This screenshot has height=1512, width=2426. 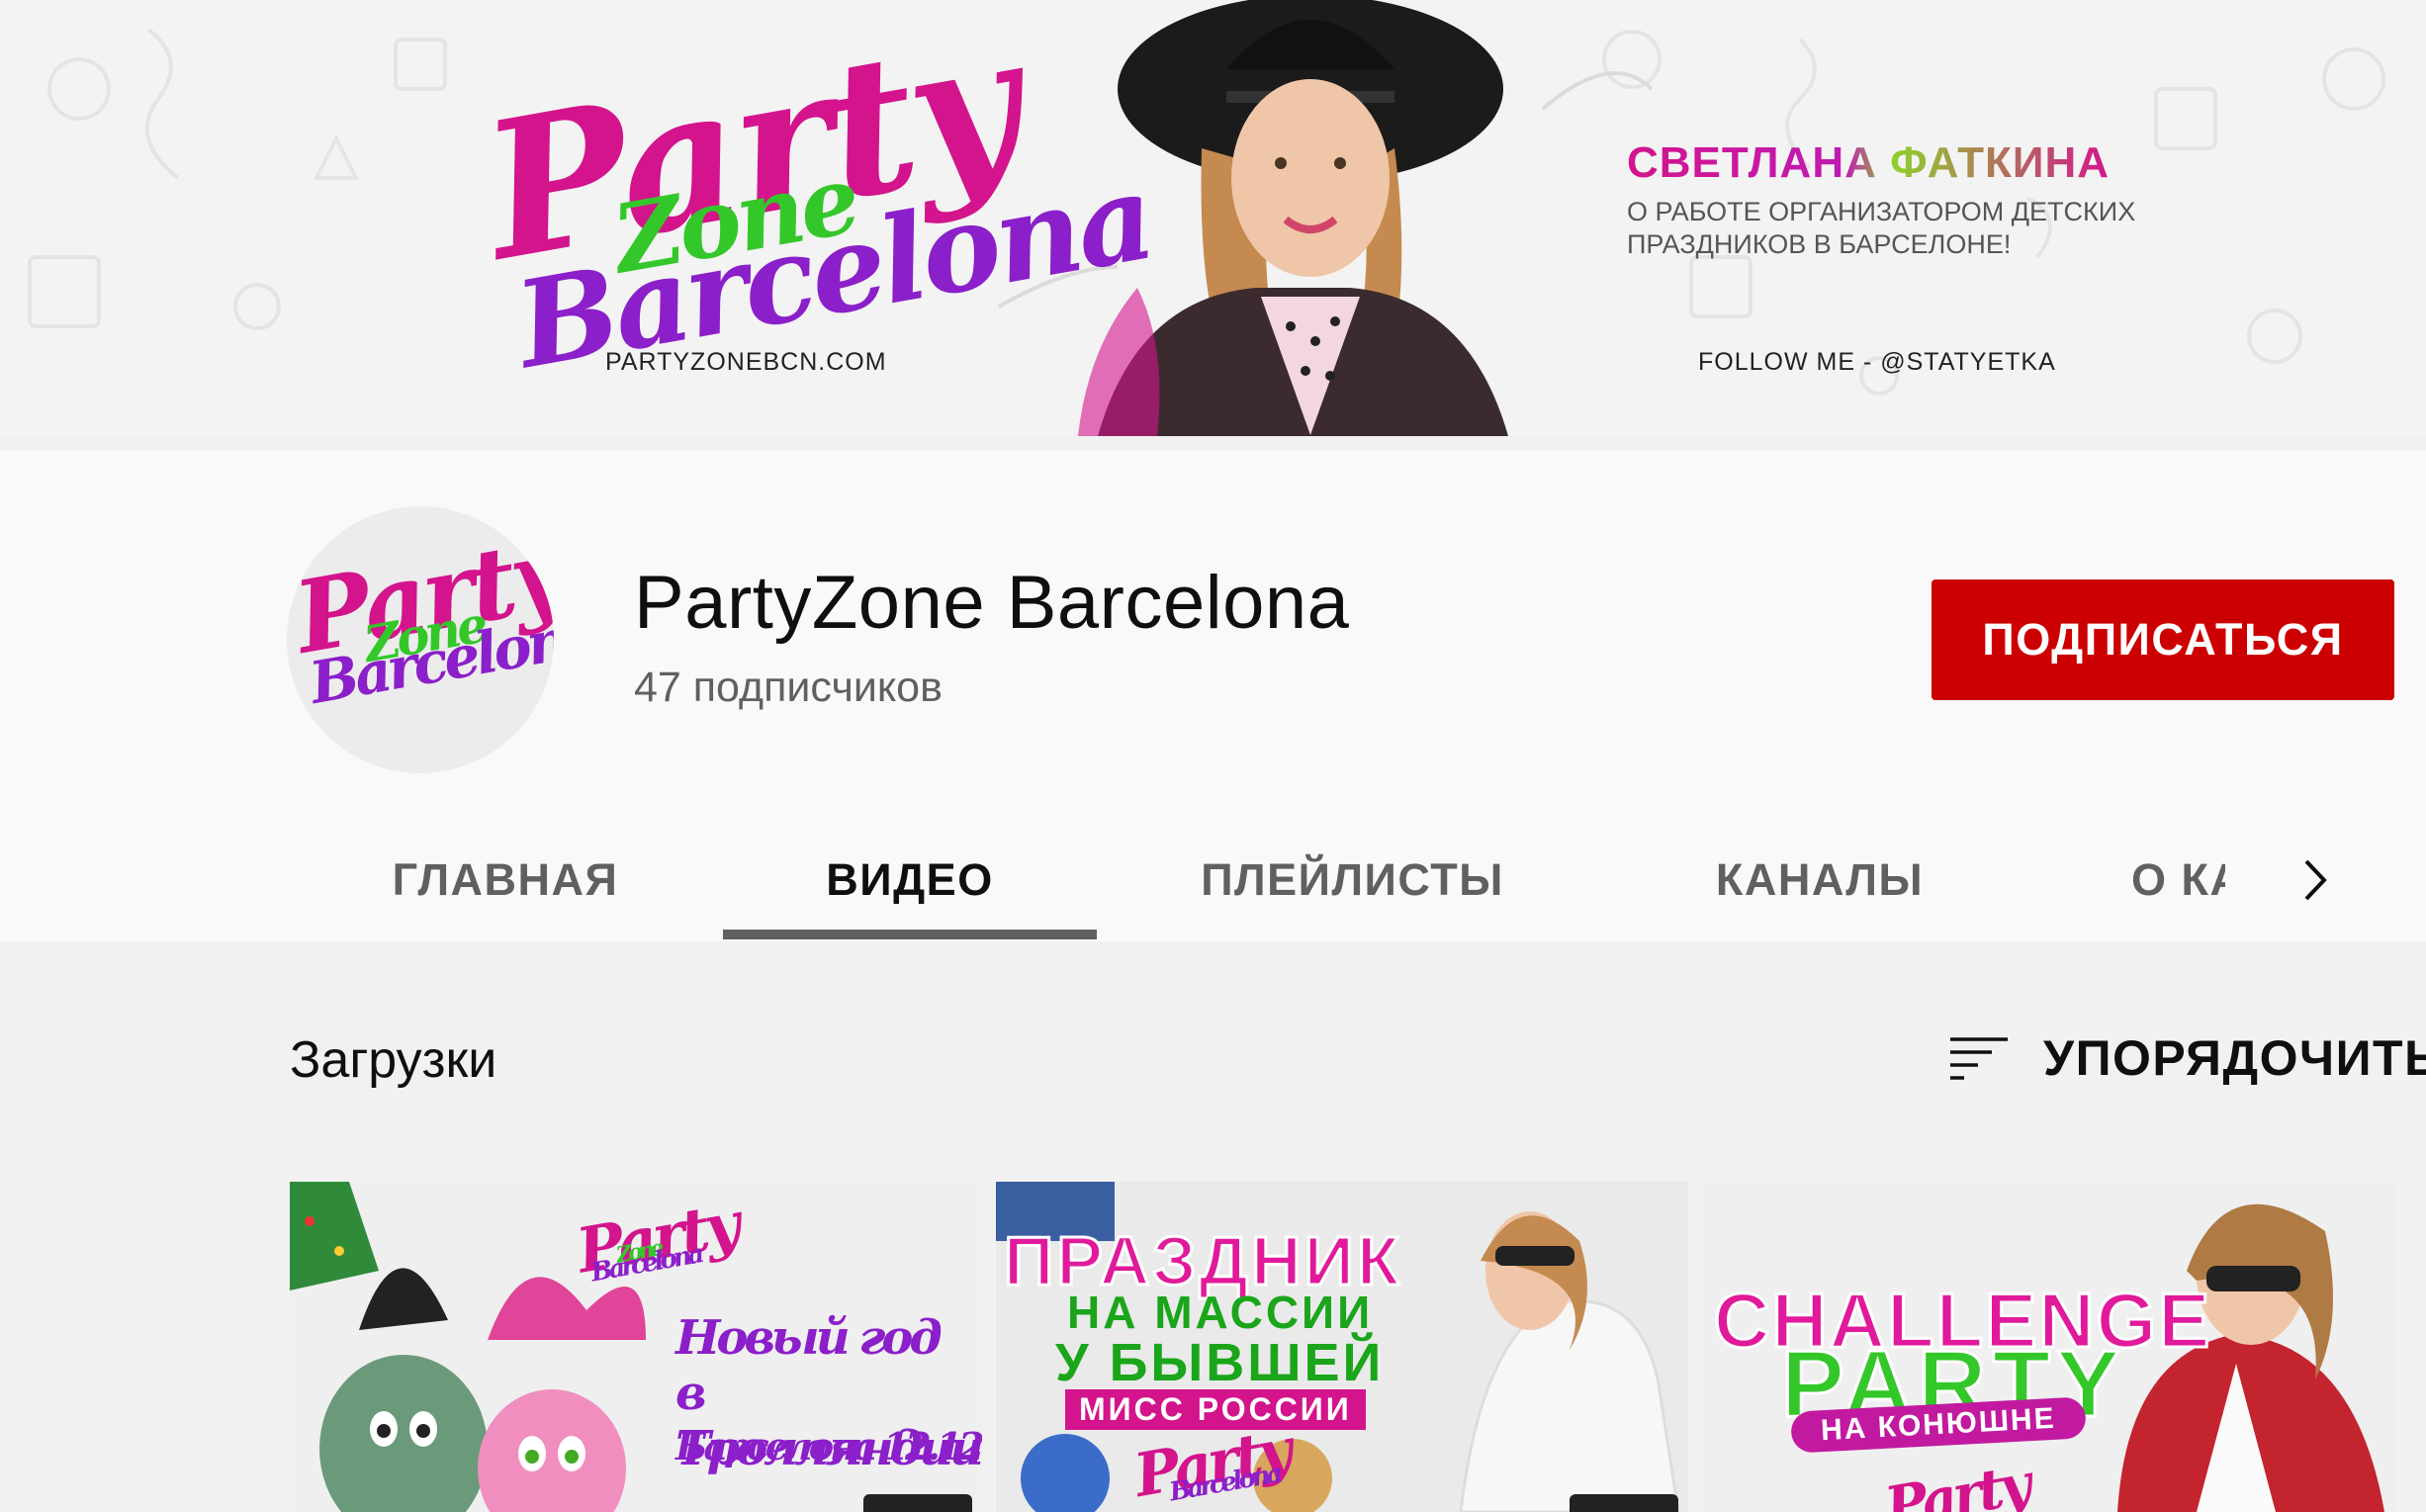 What do you see at coordinates (1819, 880) in the screenshot?
I see `tab-channels: КАНАЛЫ` at bounding box center [1819, 880].